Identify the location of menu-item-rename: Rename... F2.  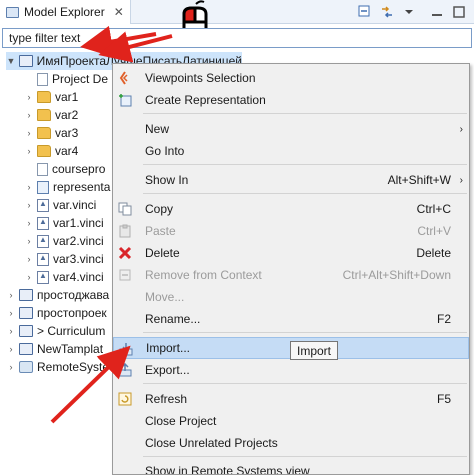
(291, 319).